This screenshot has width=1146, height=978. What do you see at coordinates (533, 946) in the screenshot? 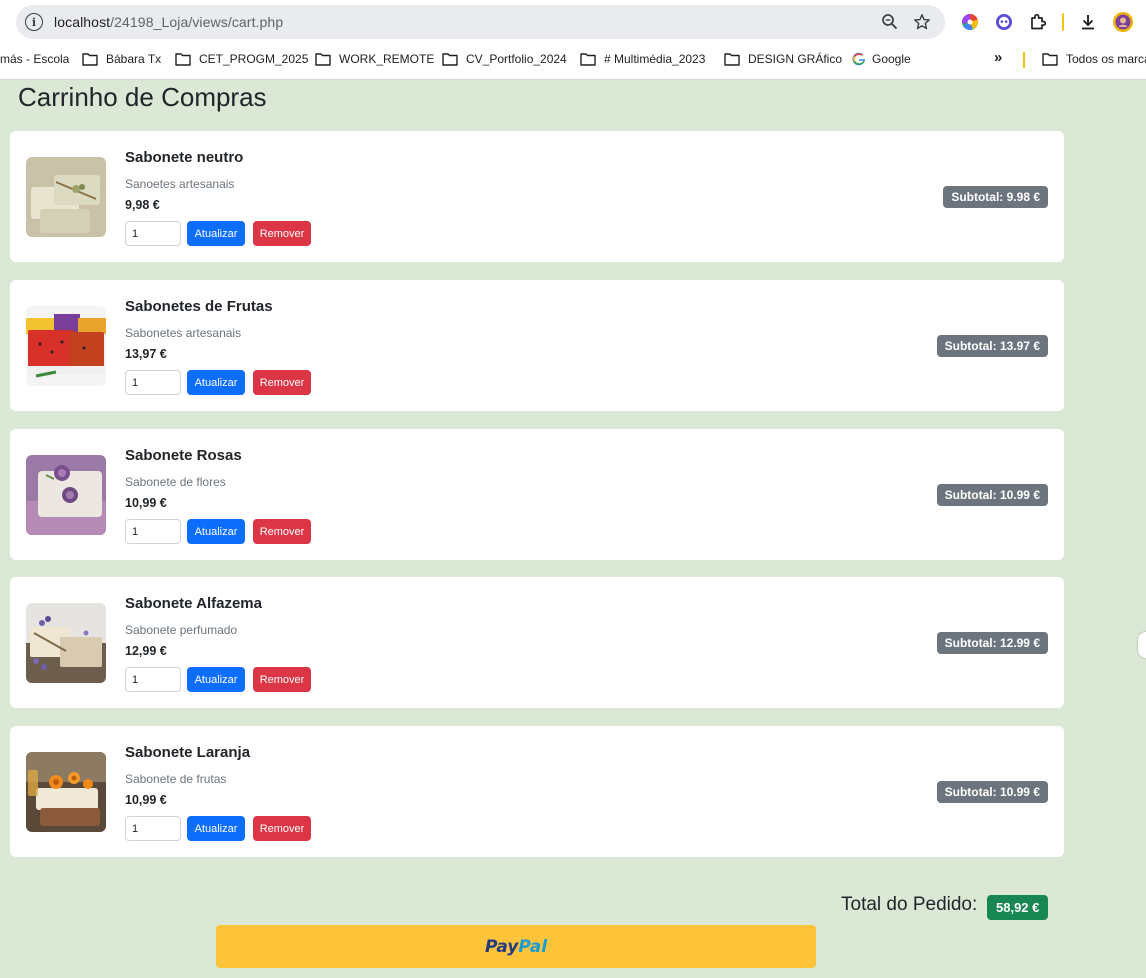
I see `paypal-logo-pal: Pal` at bounding box center [533, 946].